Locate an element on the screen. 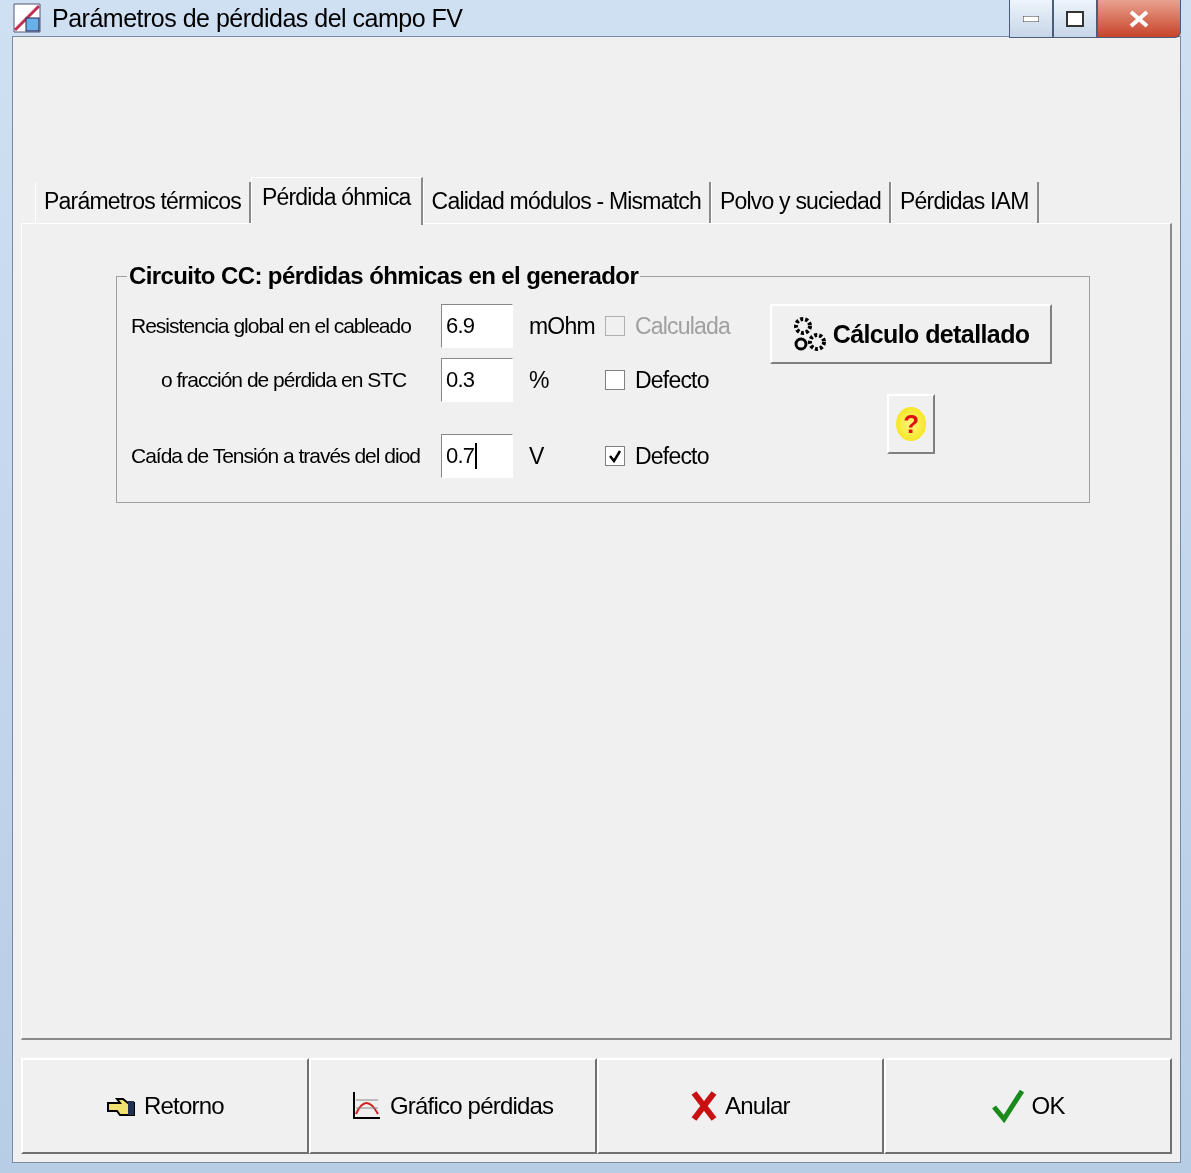 The width and height of the screenshot is (1191, 1173). minimize-button is located at coordinates (1031, 19).